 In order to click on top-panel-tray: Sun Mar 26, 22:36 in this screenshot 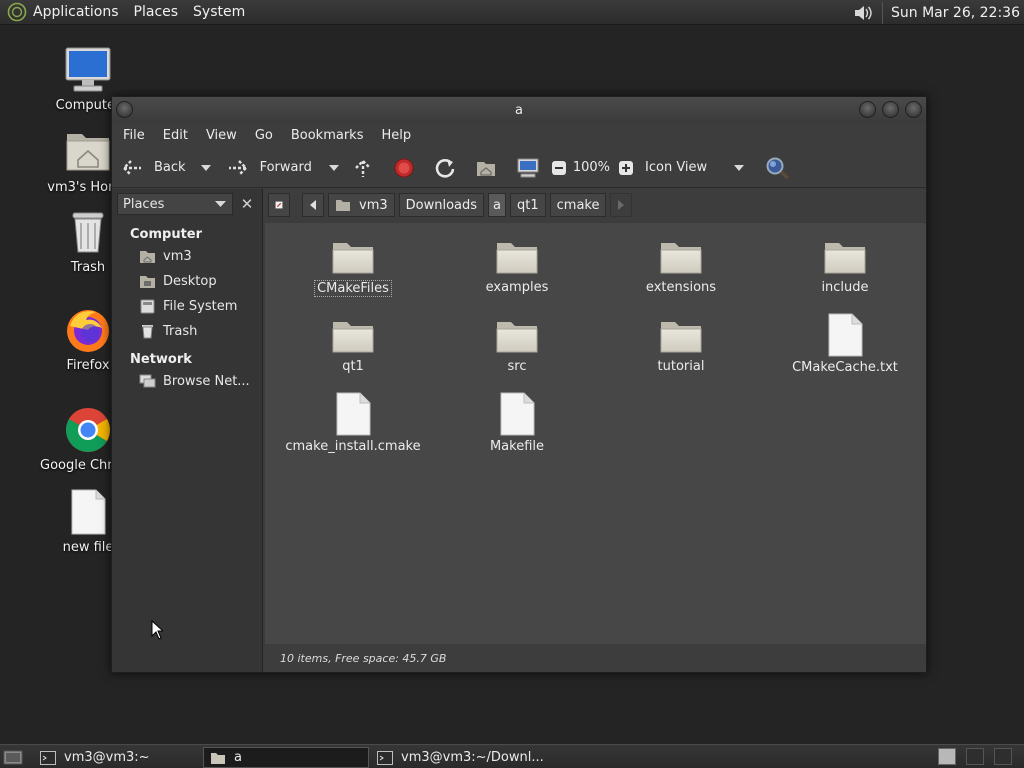, I will do `click(936, 12)`.